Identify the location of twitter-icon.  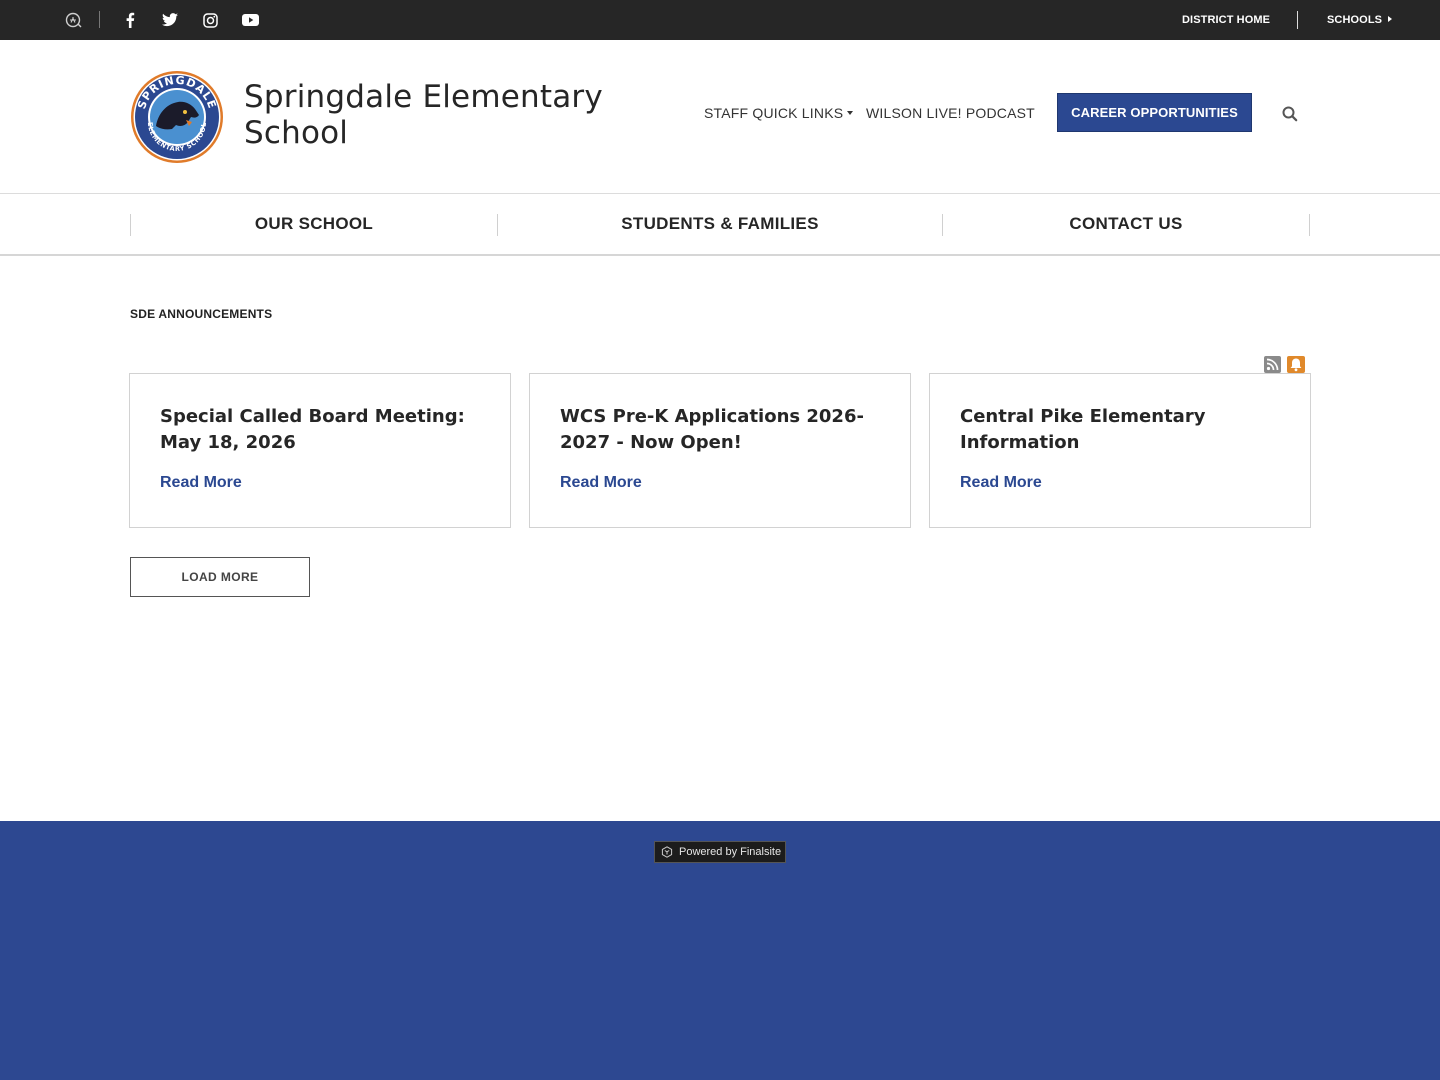
(170, 20).